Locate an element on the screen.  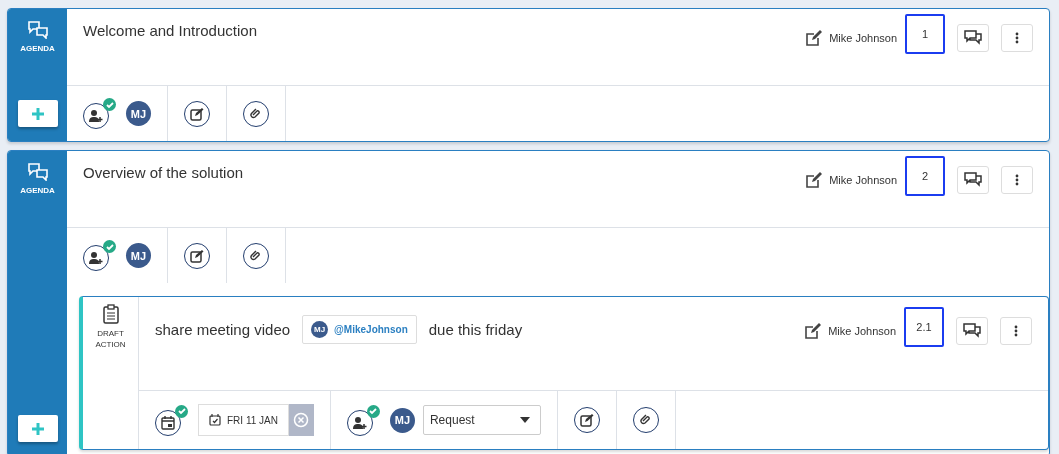
action-text: share meeting video is located at coordinates (223, 329).